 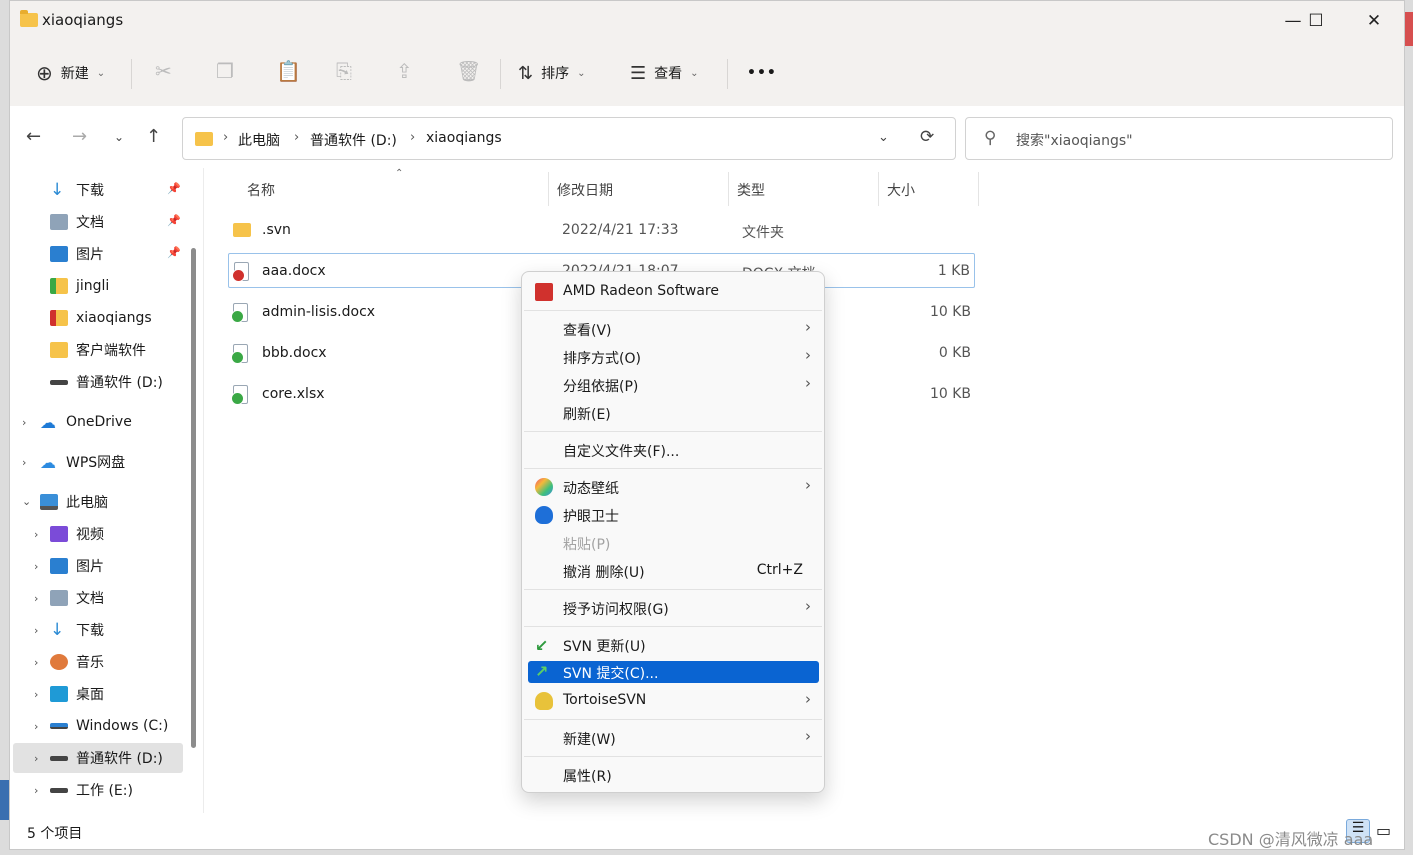 What do you see at coordinates (353, 140) in the screenshot?
I see `breadcrumb-drive-d: 普通软件 (D:)` at bounding box center [353, 140].